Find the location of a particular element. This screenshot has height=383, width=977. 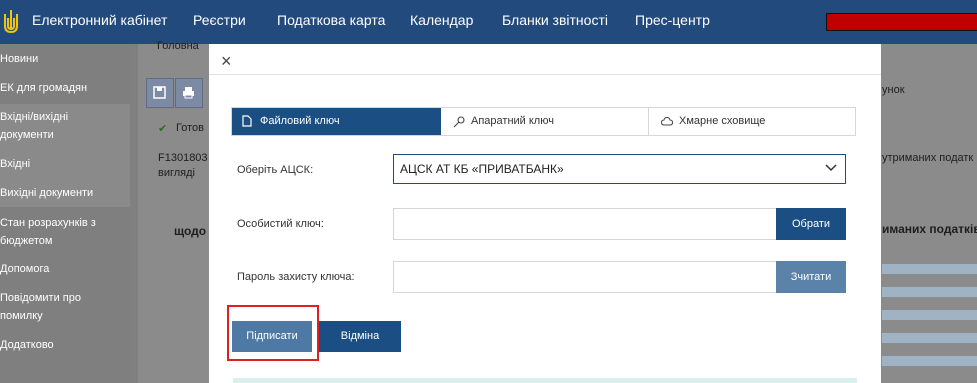

tab-file-key: Файловий ключ is located at coordinates (336, 121).